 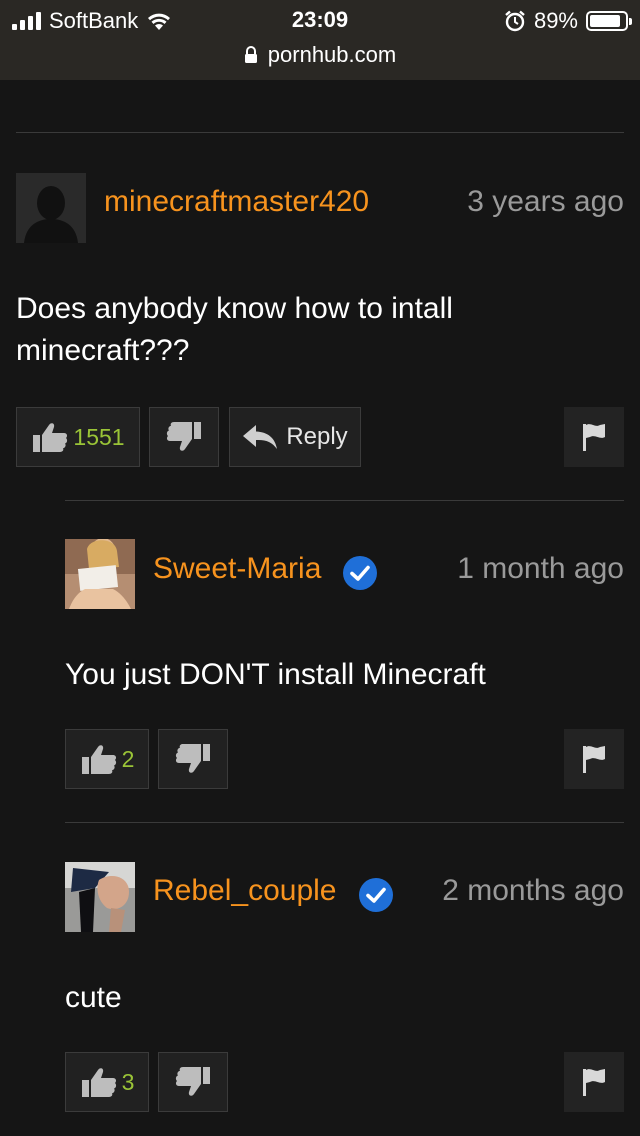 What do you see at coordinates (236, 202) in the screenshot?
I see `comment-username: minecraftmaster420` at bounding box center [236, 202].